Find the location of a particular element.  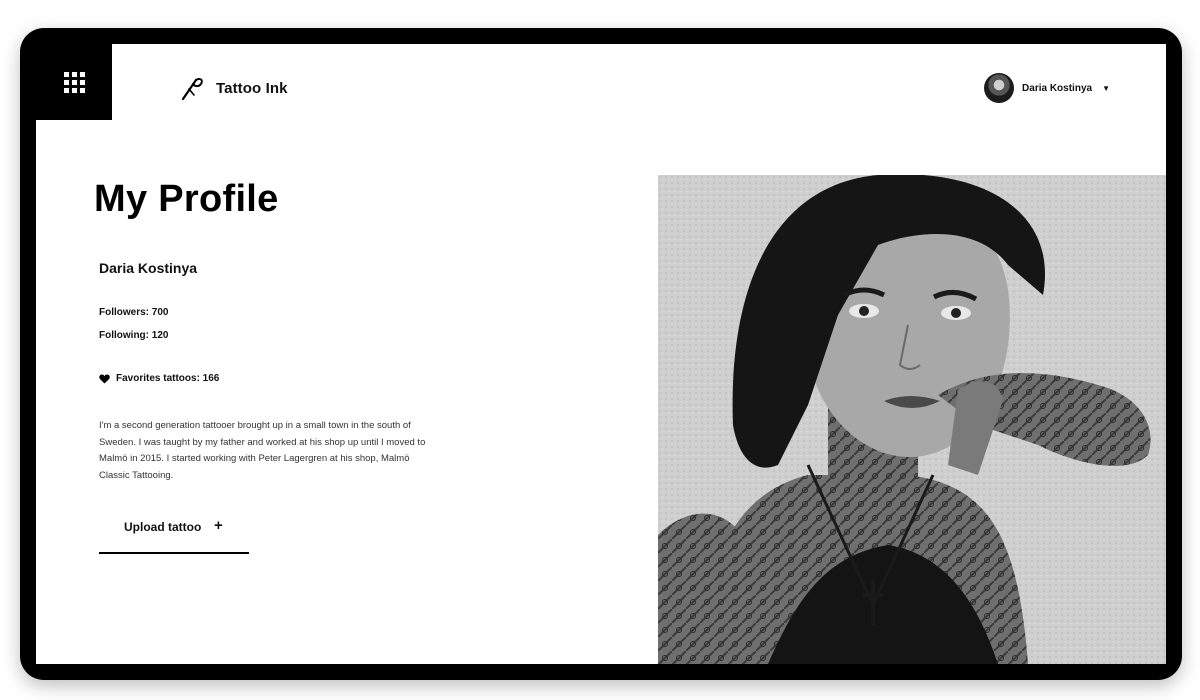

profile-name: Daria Kostinya is located at coordinates (148, 268).